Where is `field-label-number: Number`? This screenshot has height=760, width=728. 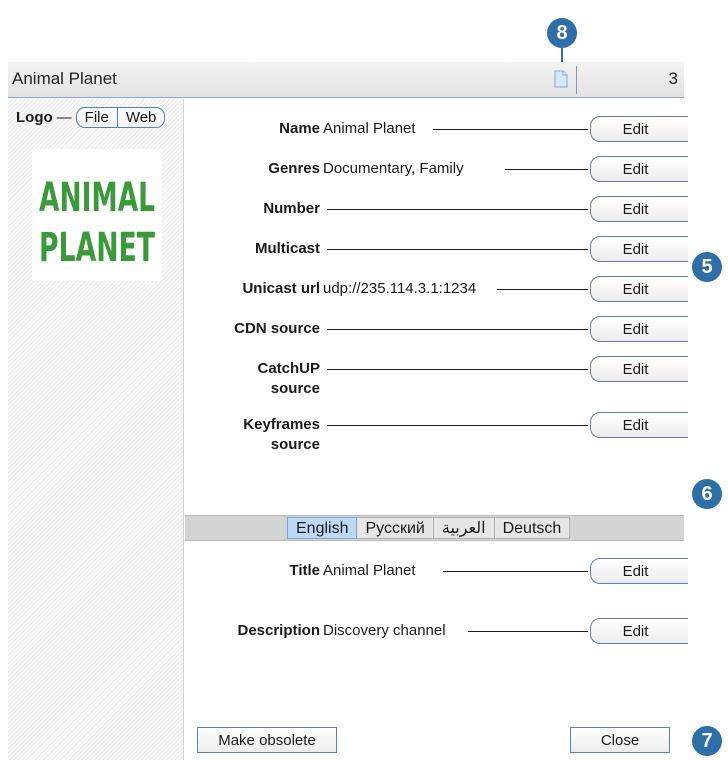 field-label-number: Number is located at coordinates (291, 208).